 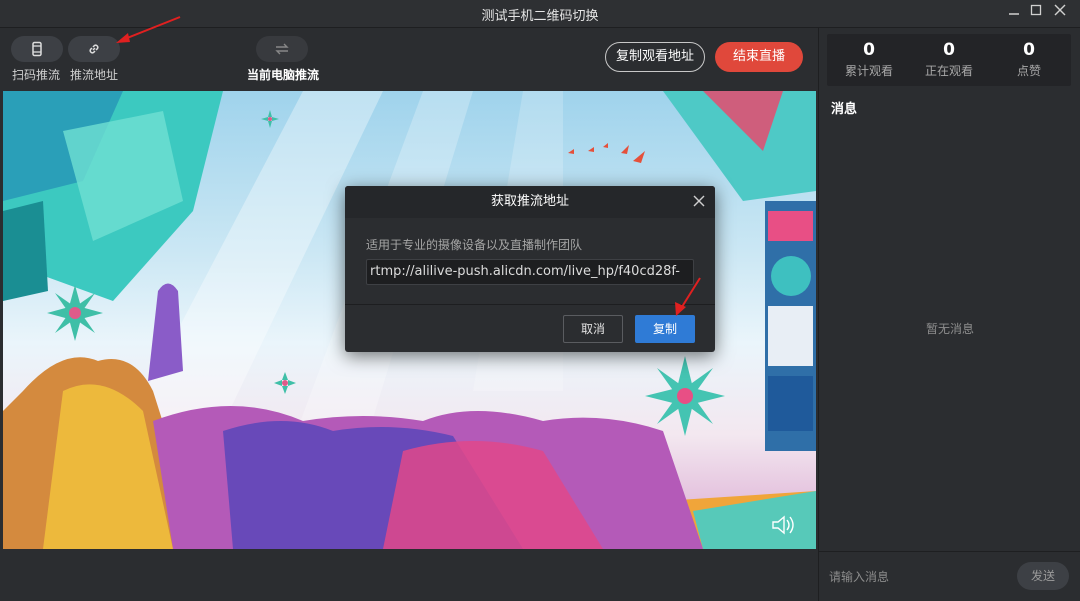 What do you see at coordinates (409, 575) in the screenshot?
I see `bottom-bar` at bounding box center [409, 575].